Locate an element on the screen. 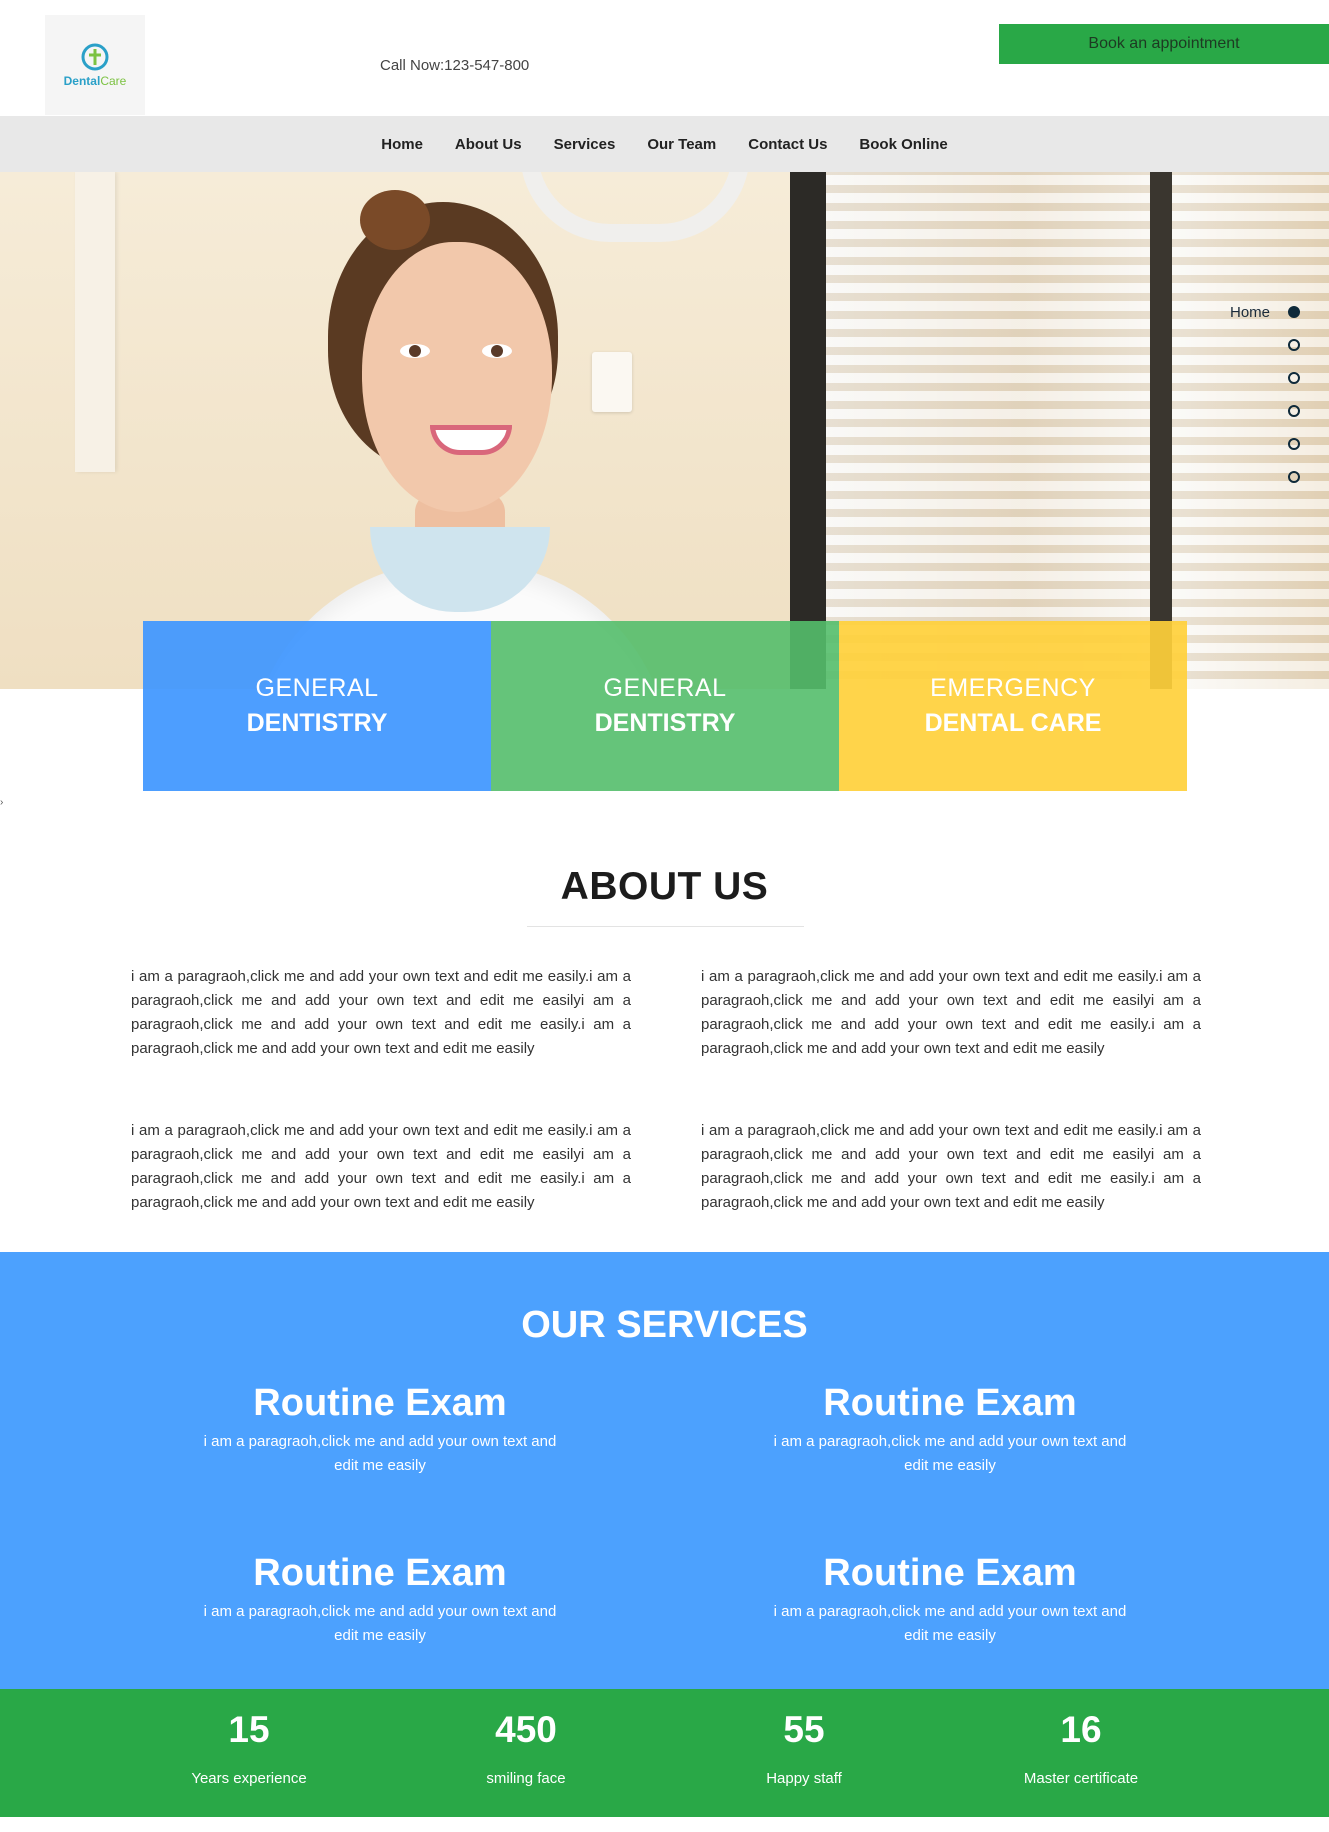  feature-line2: DENTAL CARE is located at coordinates (1013, 723).